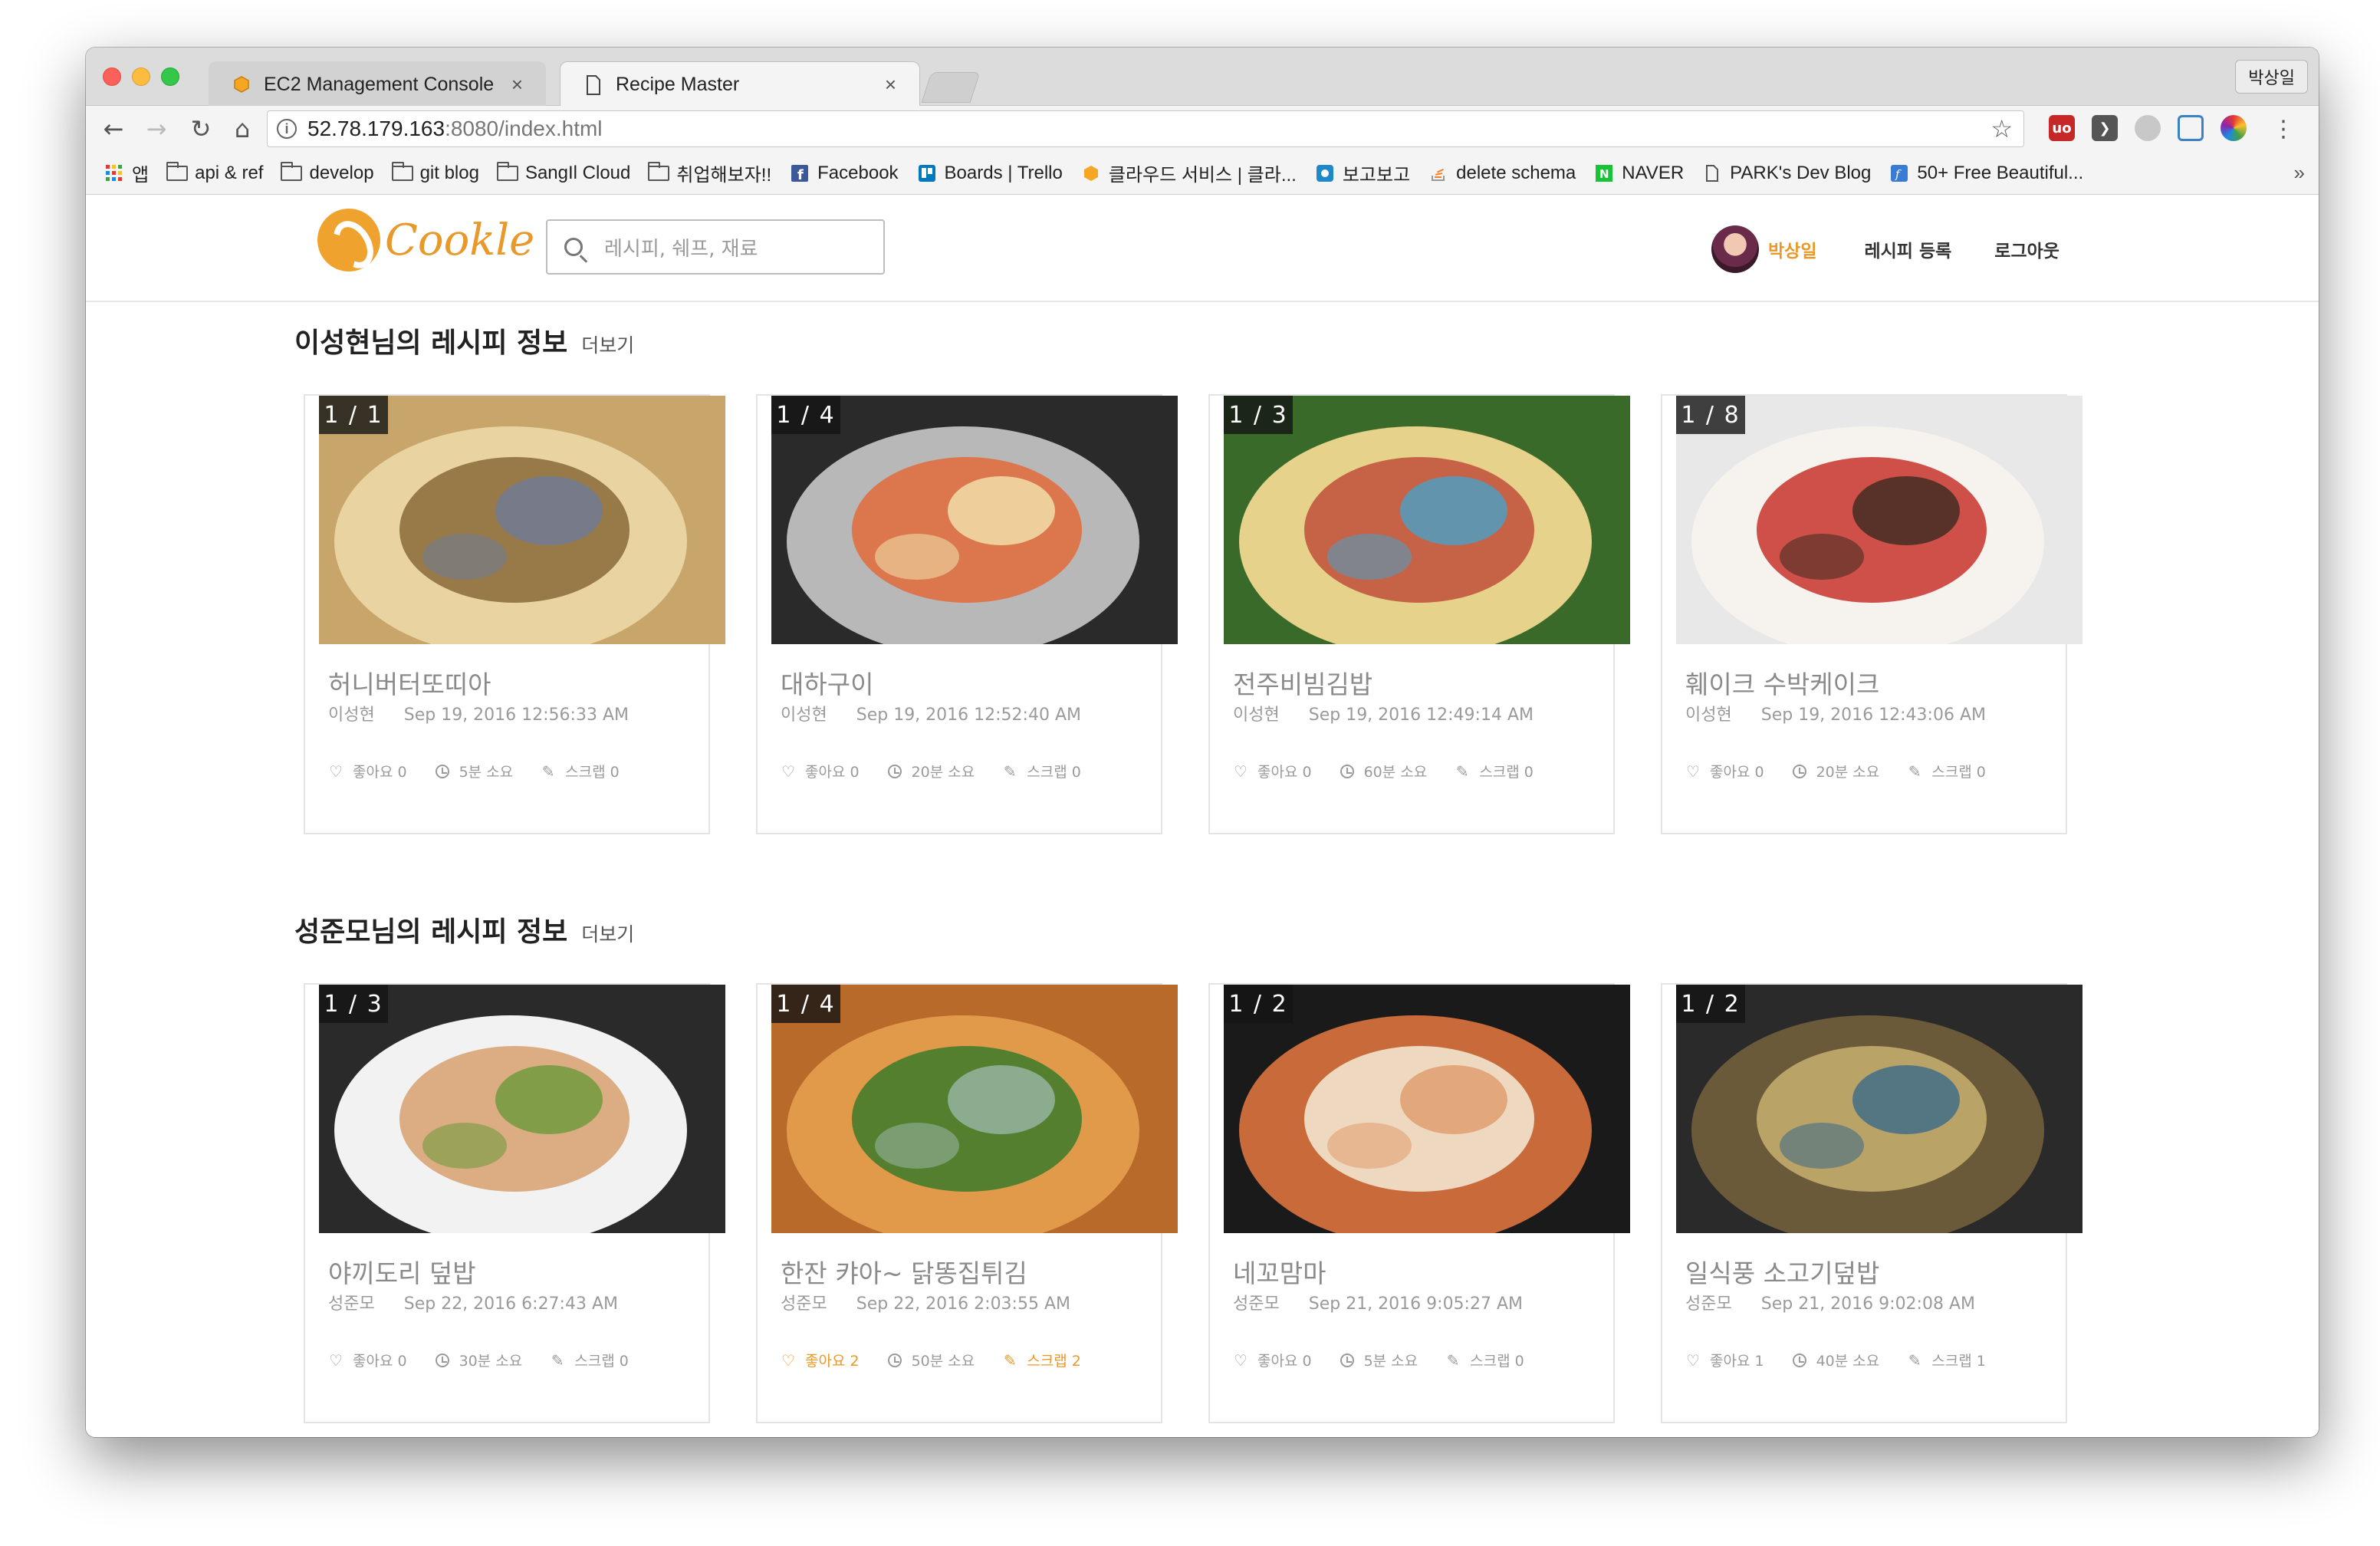  Describe the element at coordinates (1396, 773) in the screenshot. I see `cook-time-label: 60분 소요` at that location.